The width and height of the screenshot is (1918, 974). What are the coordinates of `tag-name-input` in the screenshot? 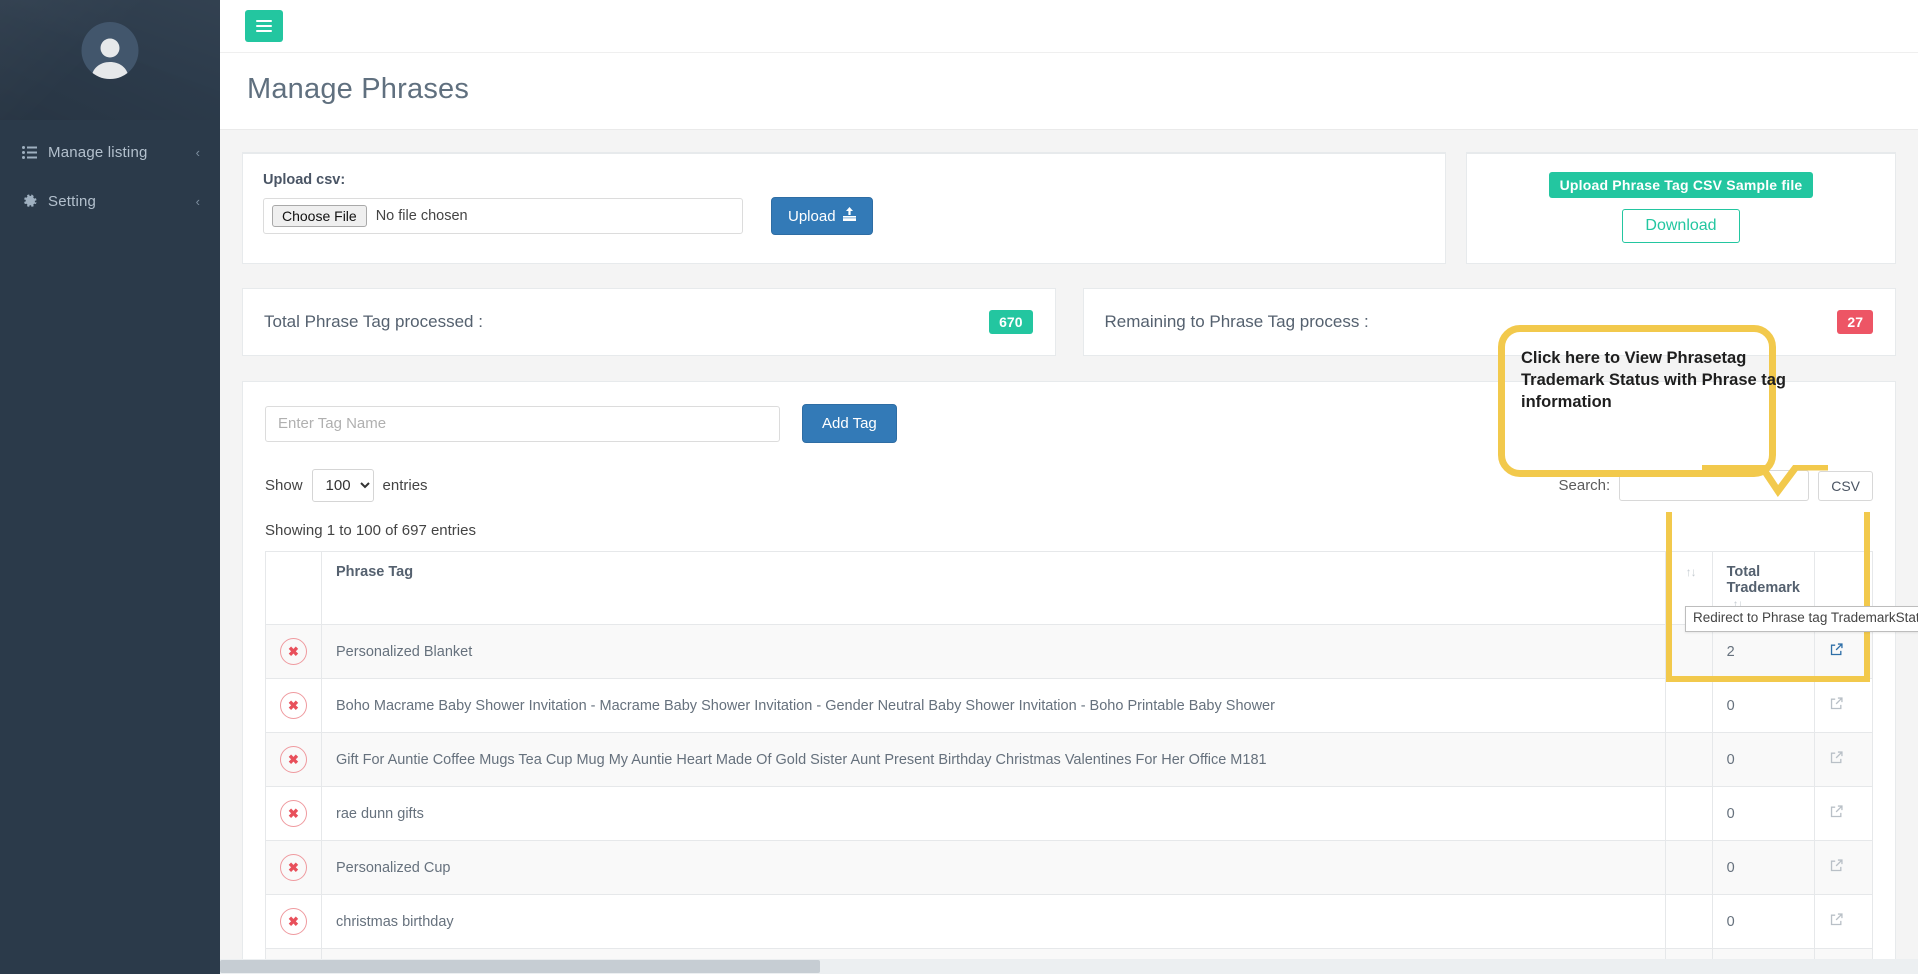 It's located at (522, 423).